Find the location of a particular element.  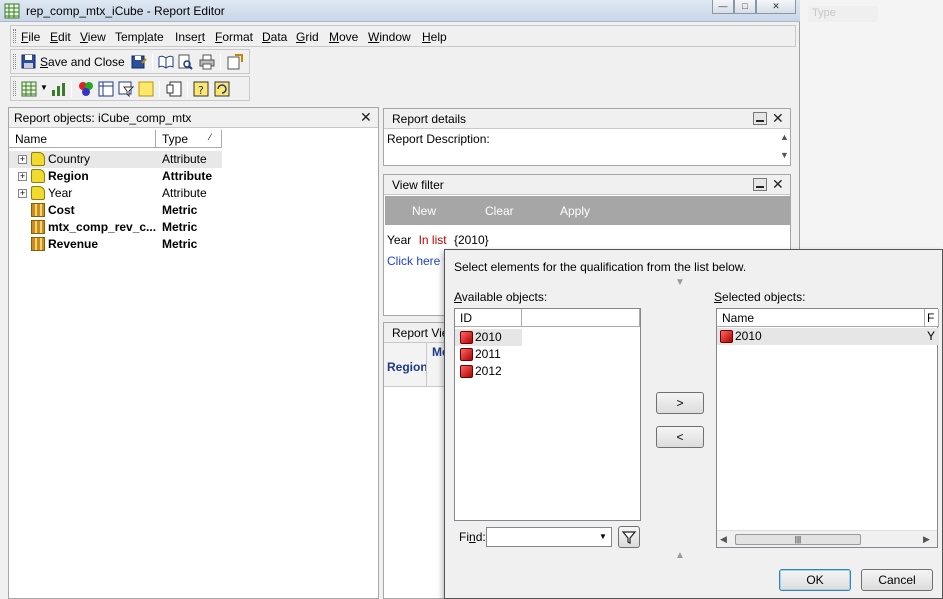

tree-row-revenue: Revenue Metric is located at coordinates (193, 244).